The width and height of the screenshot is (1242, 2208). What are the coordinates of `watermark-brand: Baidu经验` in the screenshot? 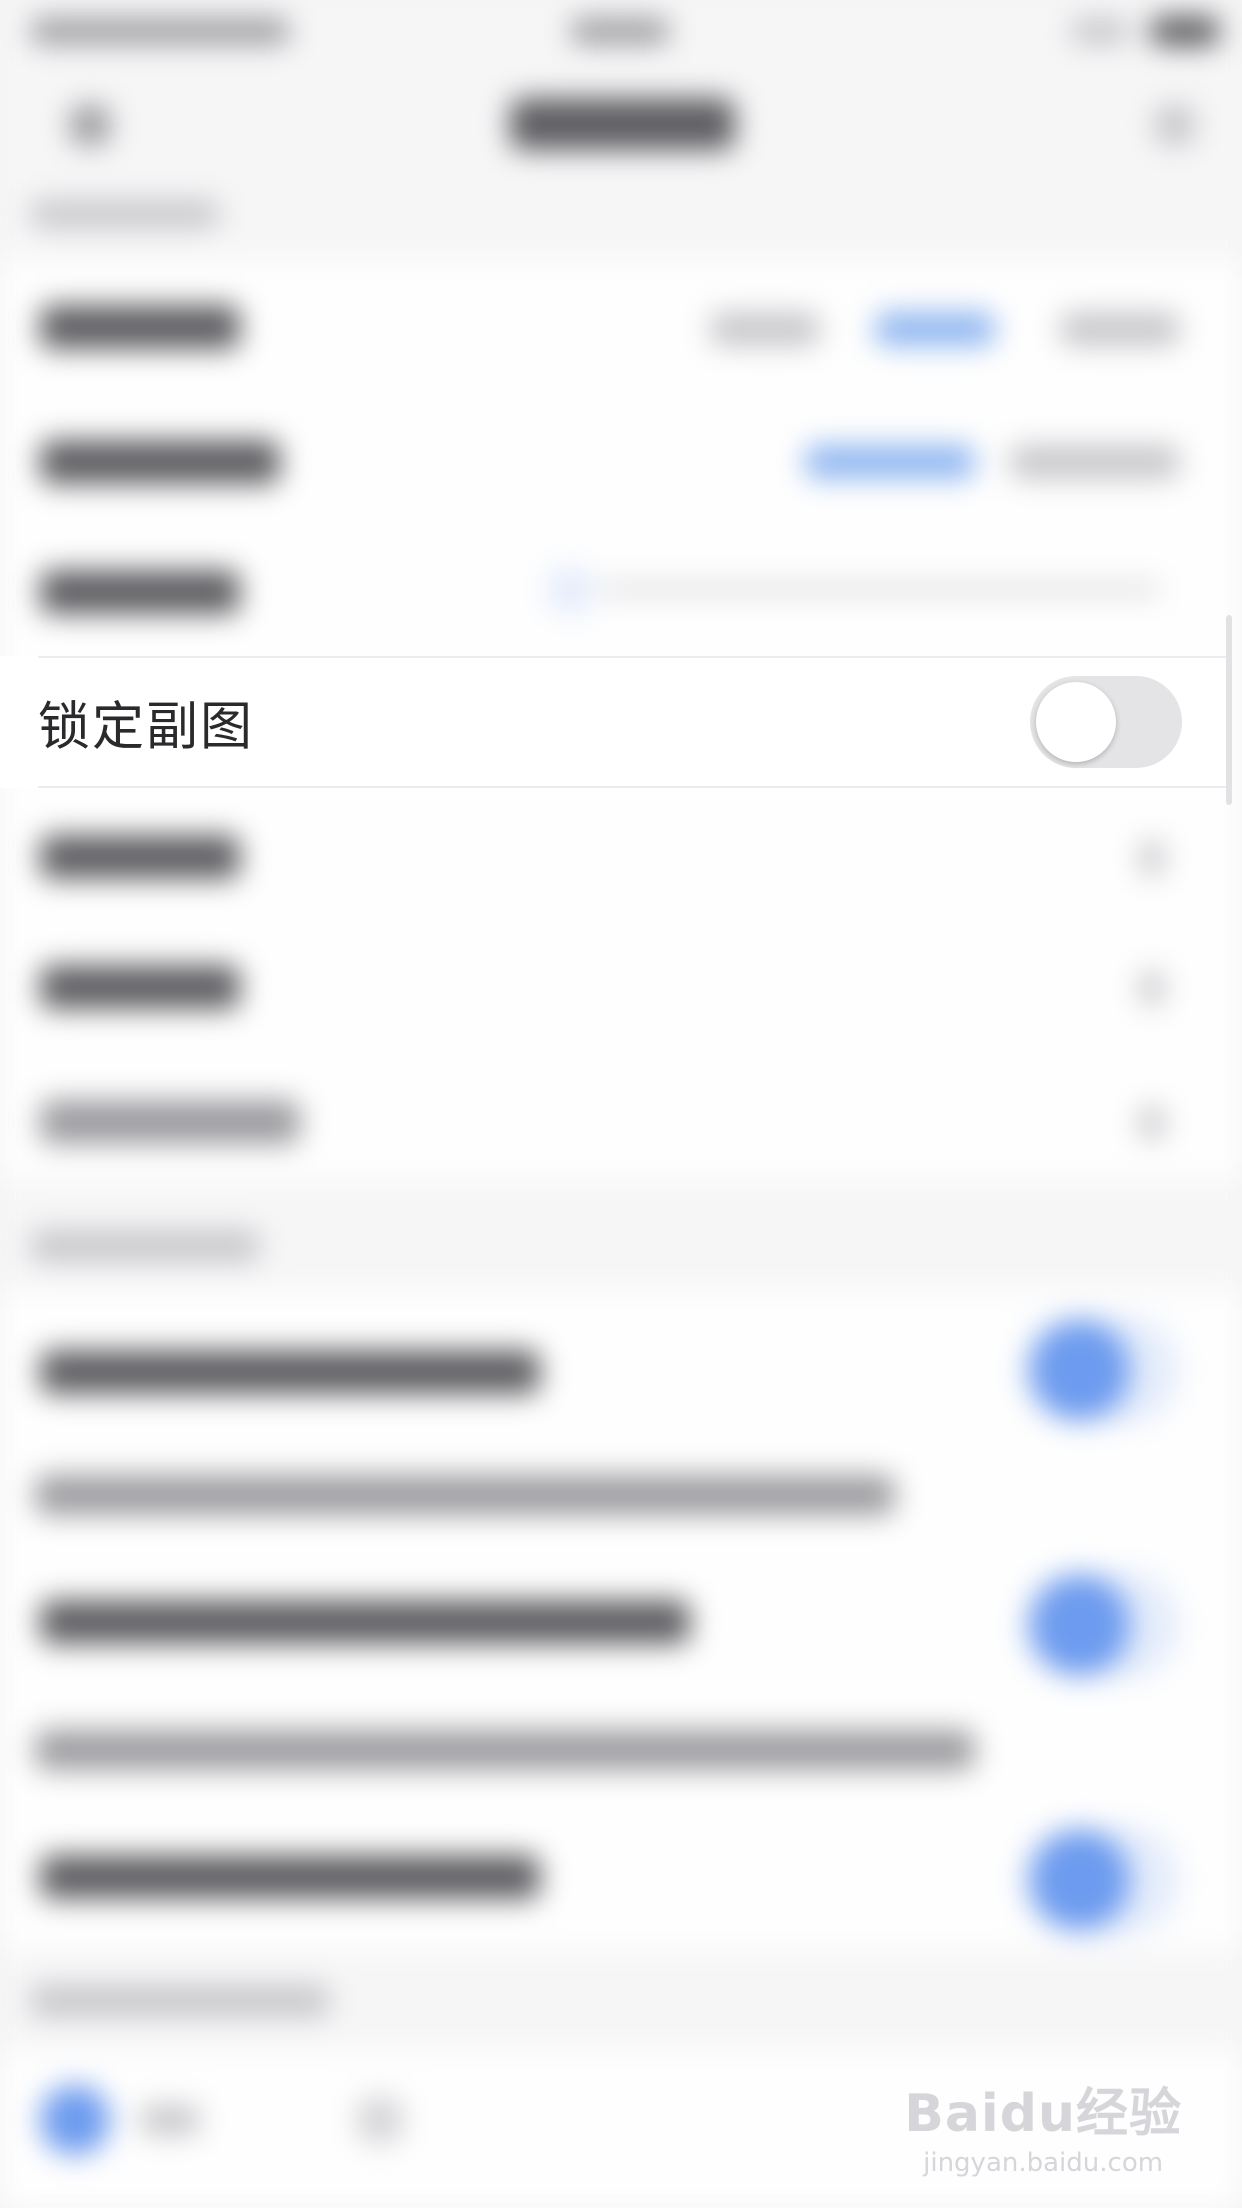 It's located at (1043, 2114).